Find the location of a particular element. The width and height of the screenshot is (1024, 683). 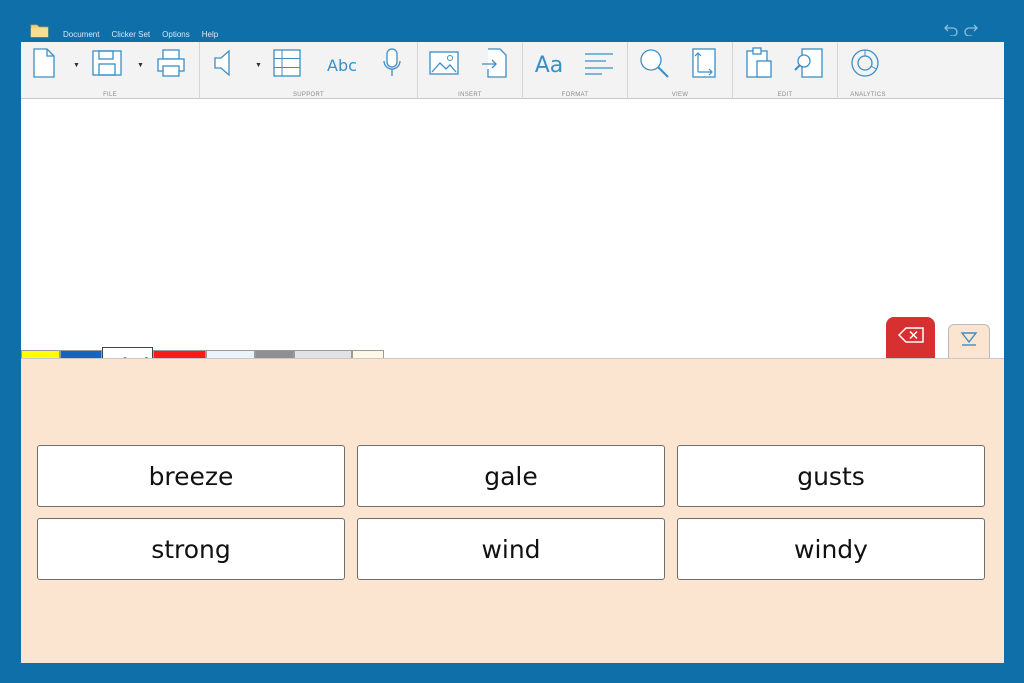

insert-picture-button is located at coordinates (444, 65).